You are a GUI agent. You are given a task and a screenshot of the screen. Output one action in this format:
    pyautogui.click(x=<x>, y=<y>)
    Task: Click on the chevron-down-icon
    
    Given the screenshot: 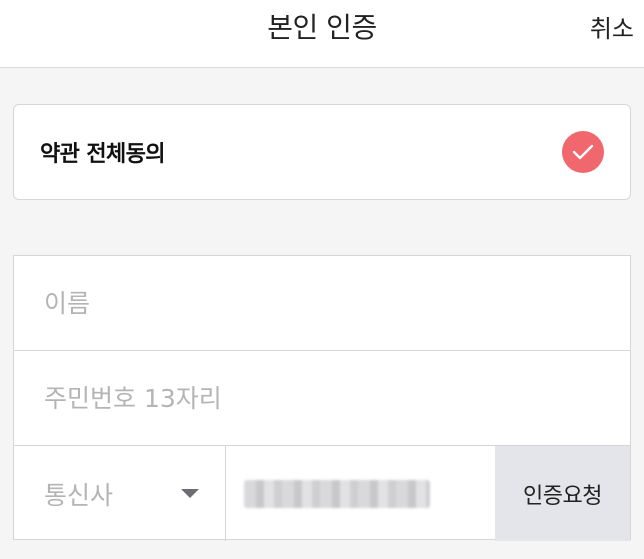 What is the action you would take?
    pyautogui.click(x=190, y=493)
    